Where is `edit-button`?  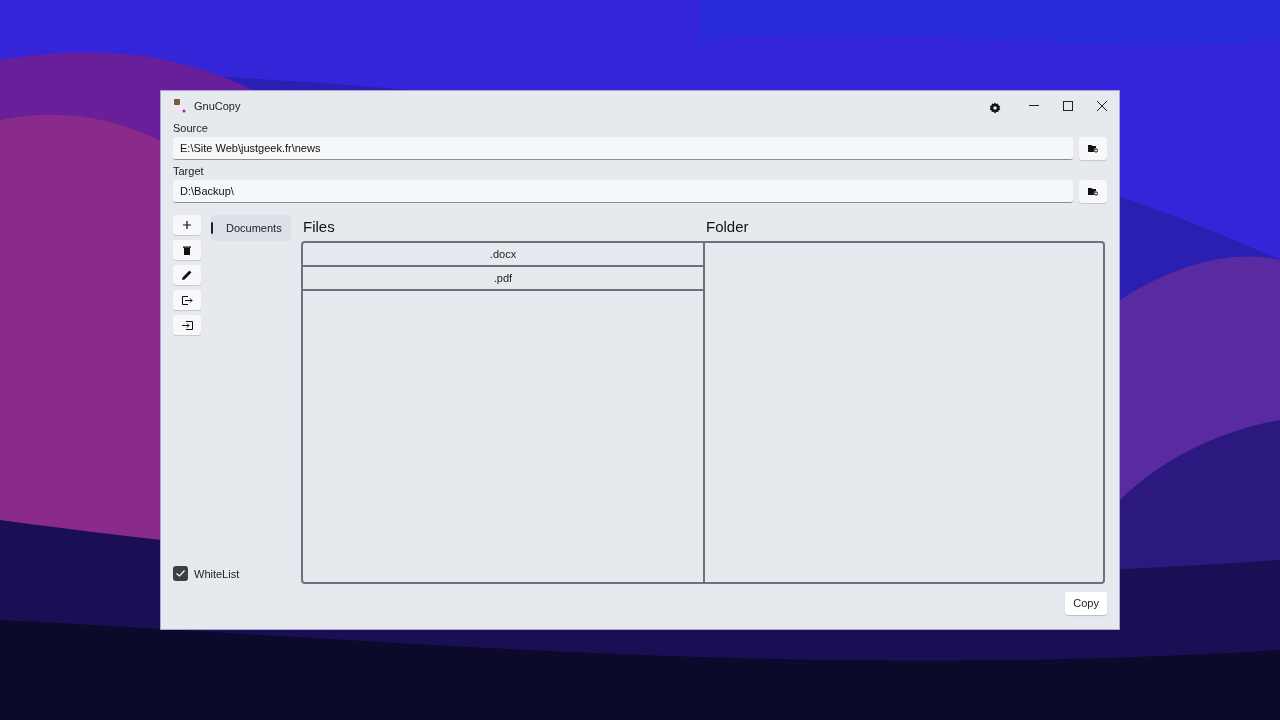 edit-button is located at coordinates (187, 275).